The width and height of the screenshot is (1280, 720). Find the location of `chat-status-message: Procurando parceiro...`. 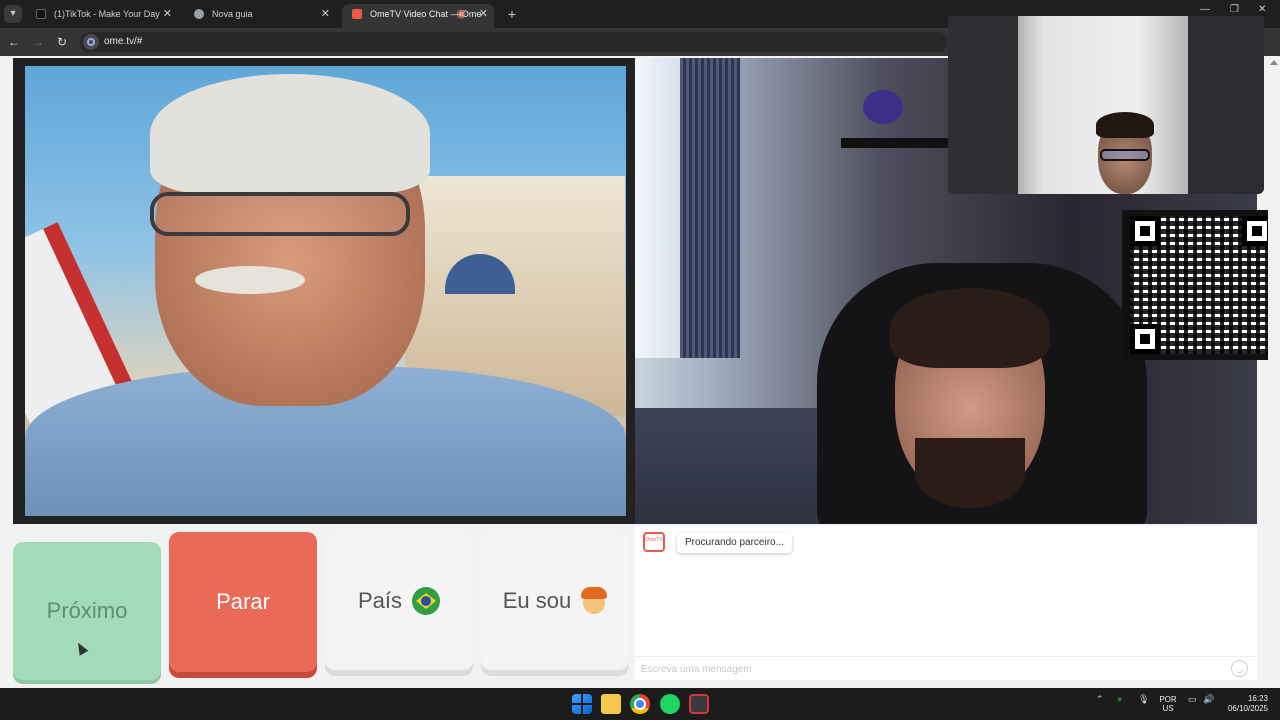

chat-status-message: Procurando parceiro... is located at coordinates (734, 543).